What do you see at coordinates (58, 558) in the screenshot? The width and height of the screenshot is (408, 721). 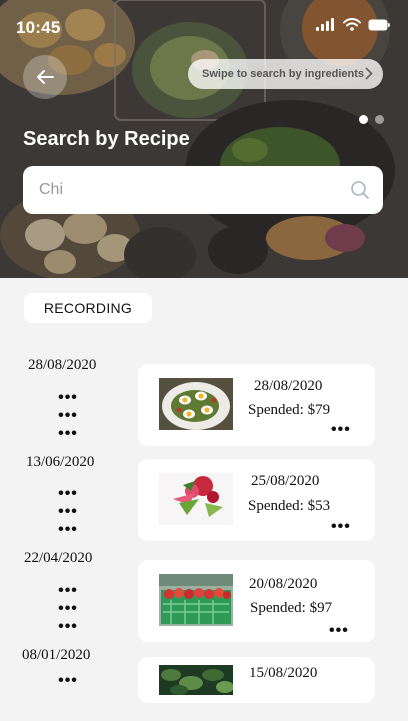 I see `timeline-date: 22/04/2020` at bounding box center [58, 558].